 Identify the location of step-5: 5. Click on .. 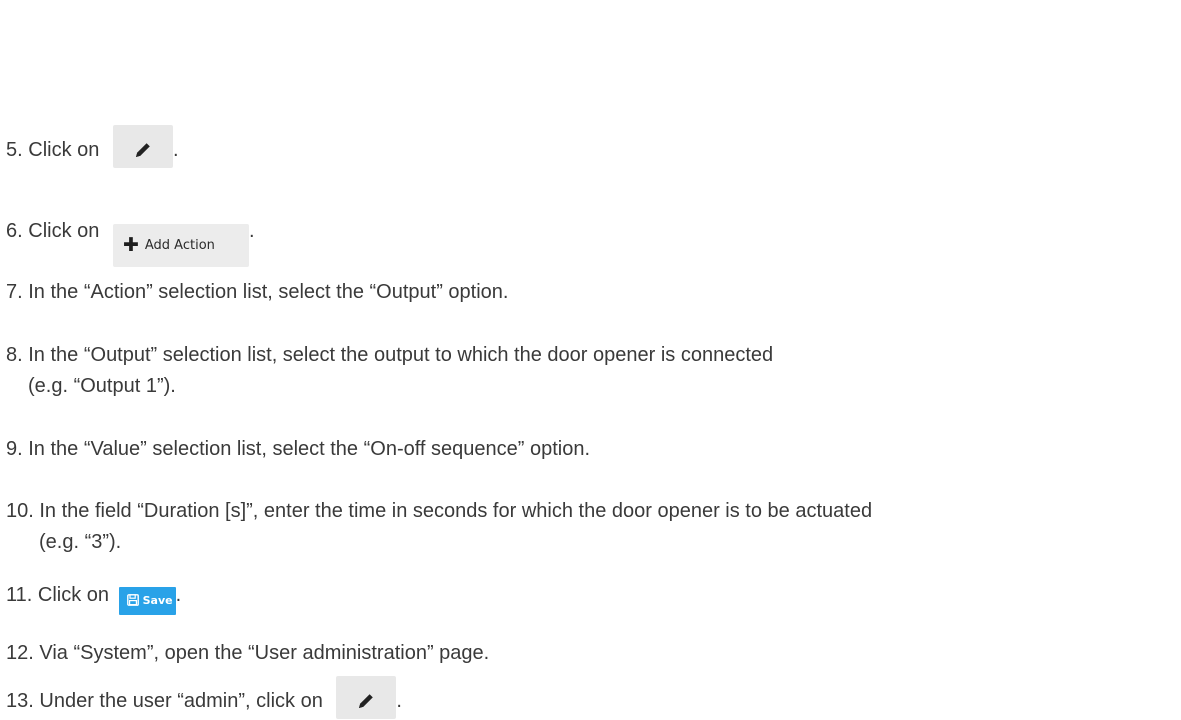
(92, 146).